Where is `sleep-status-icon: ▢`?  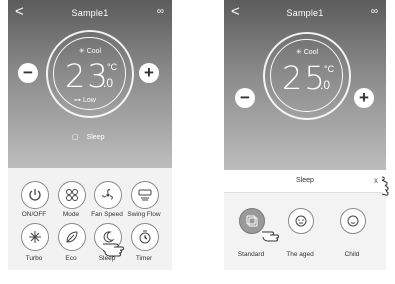
sleep-status-icon: ▢ is located at coordinates (76, 137).